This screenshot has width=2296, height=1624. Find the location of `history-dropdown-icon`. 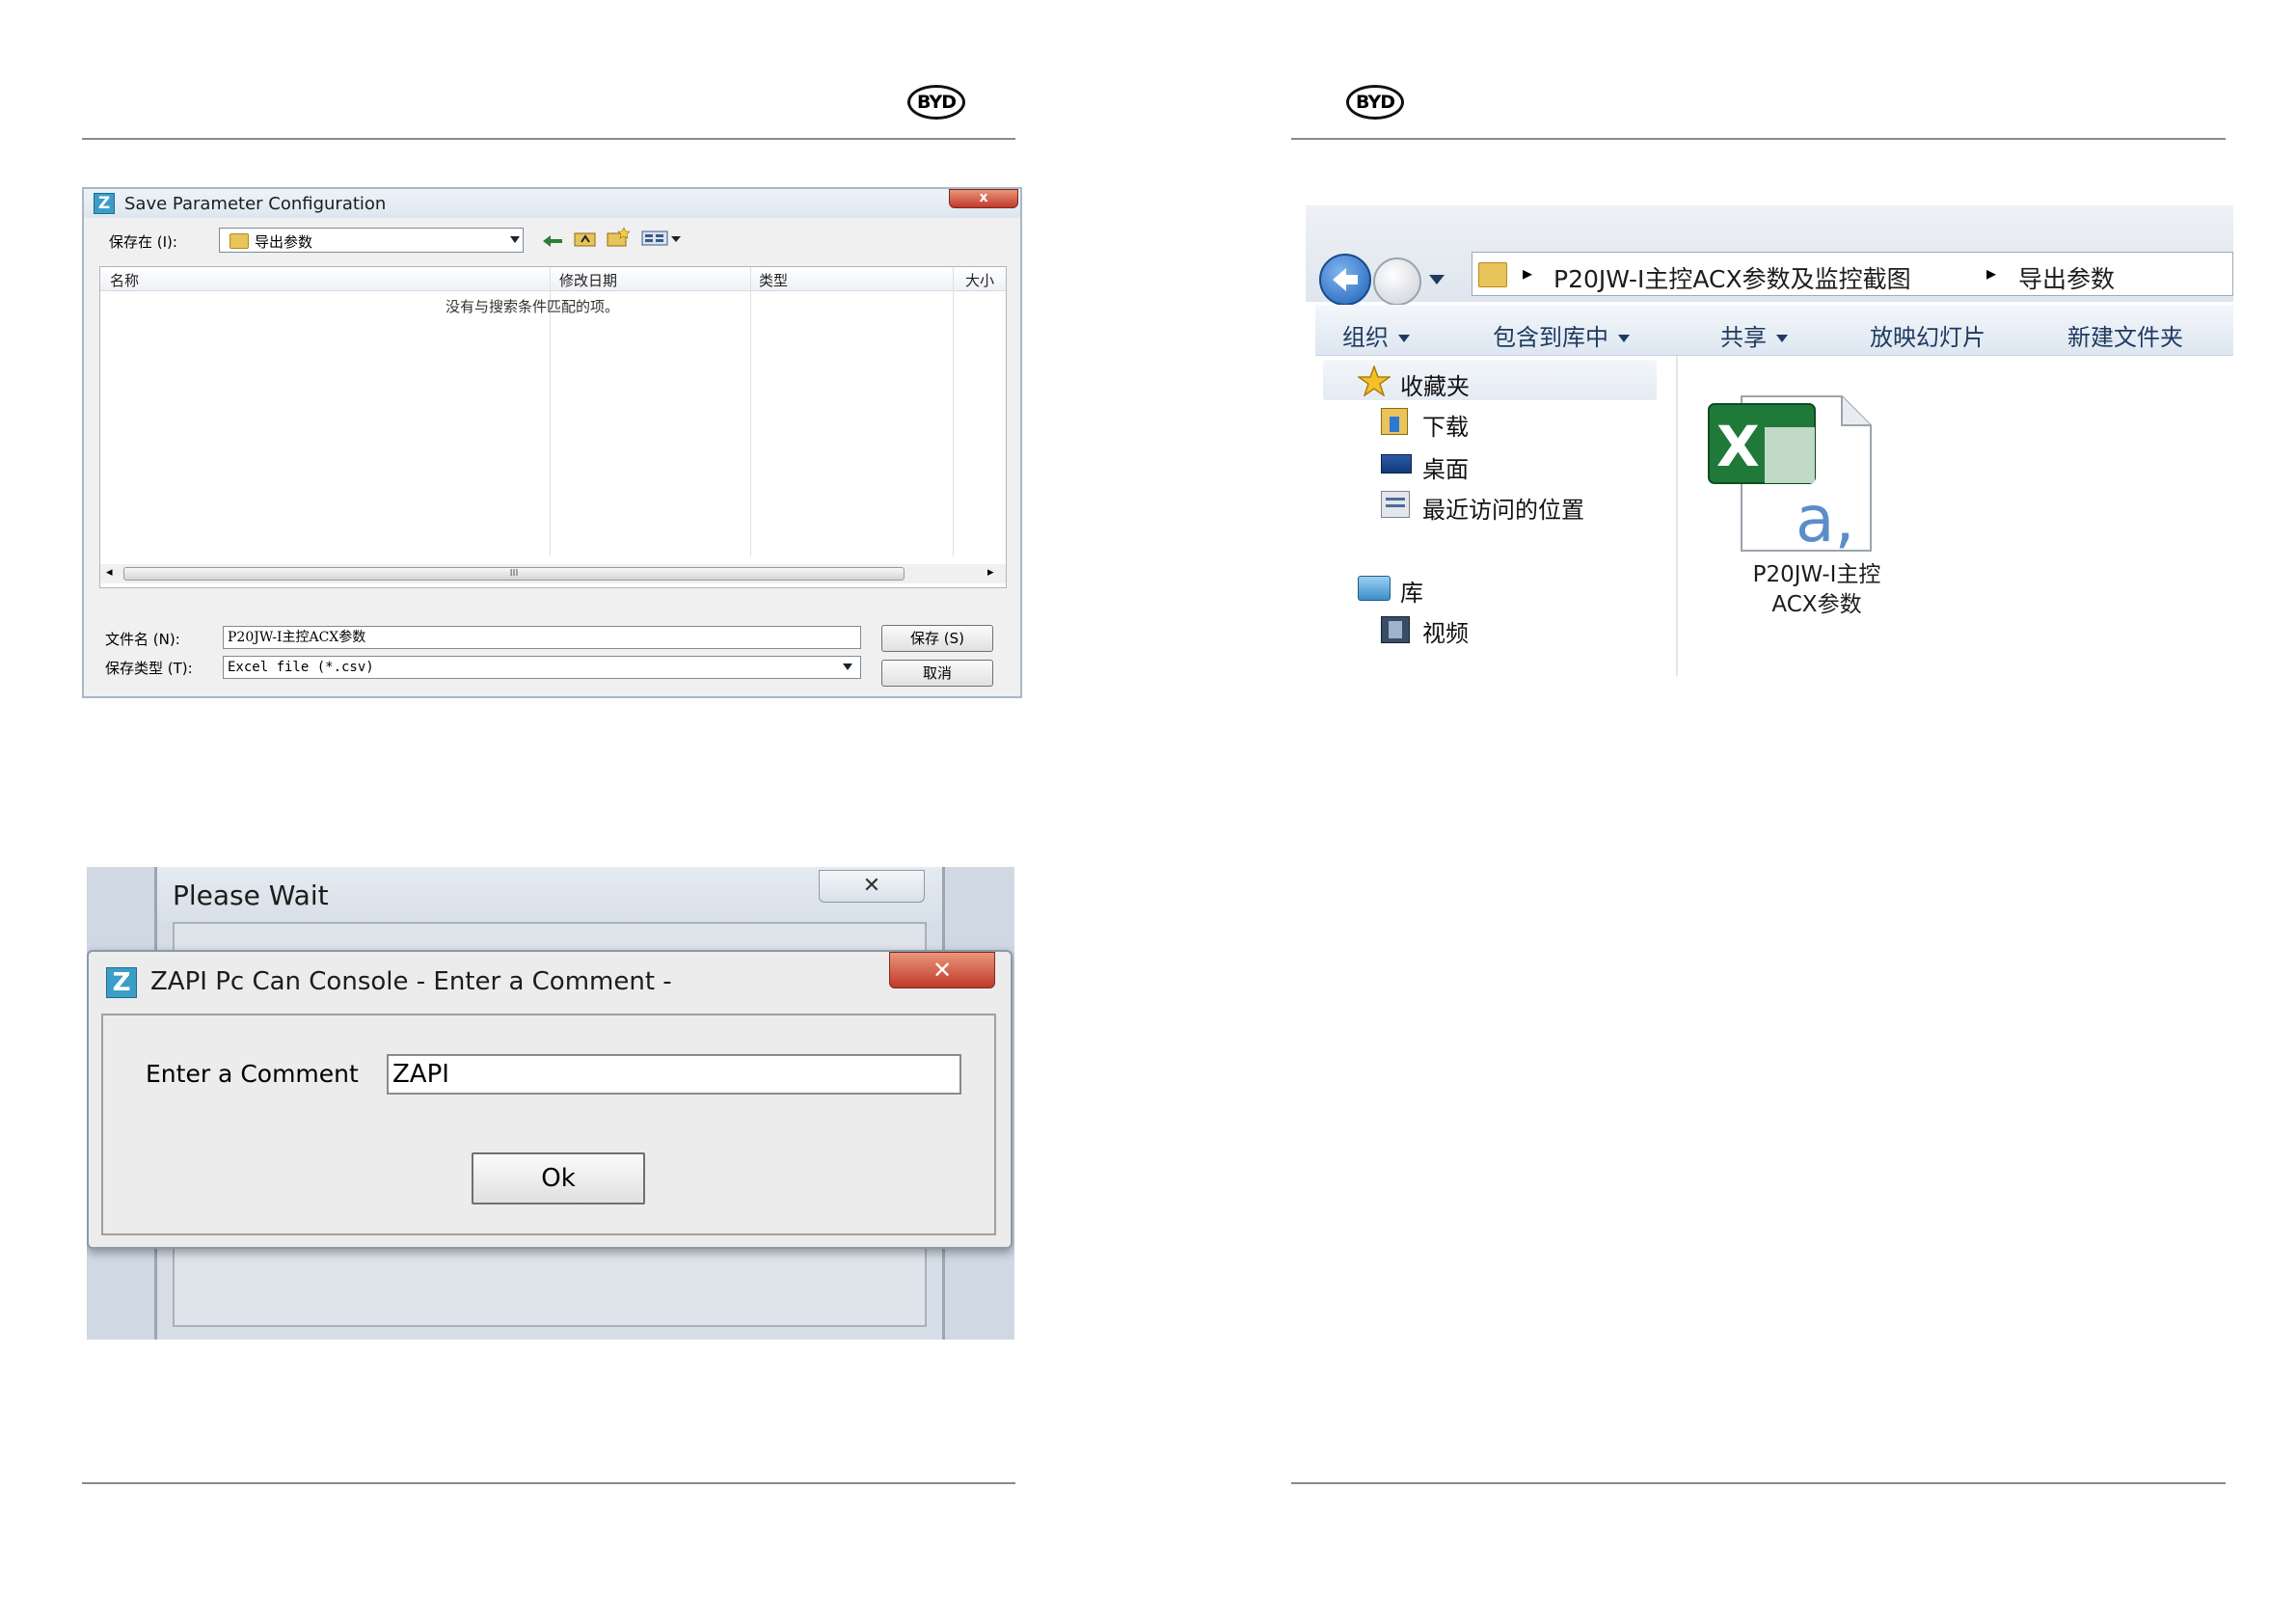

history-dropdown-icon is located at coordinates (1437, 279).